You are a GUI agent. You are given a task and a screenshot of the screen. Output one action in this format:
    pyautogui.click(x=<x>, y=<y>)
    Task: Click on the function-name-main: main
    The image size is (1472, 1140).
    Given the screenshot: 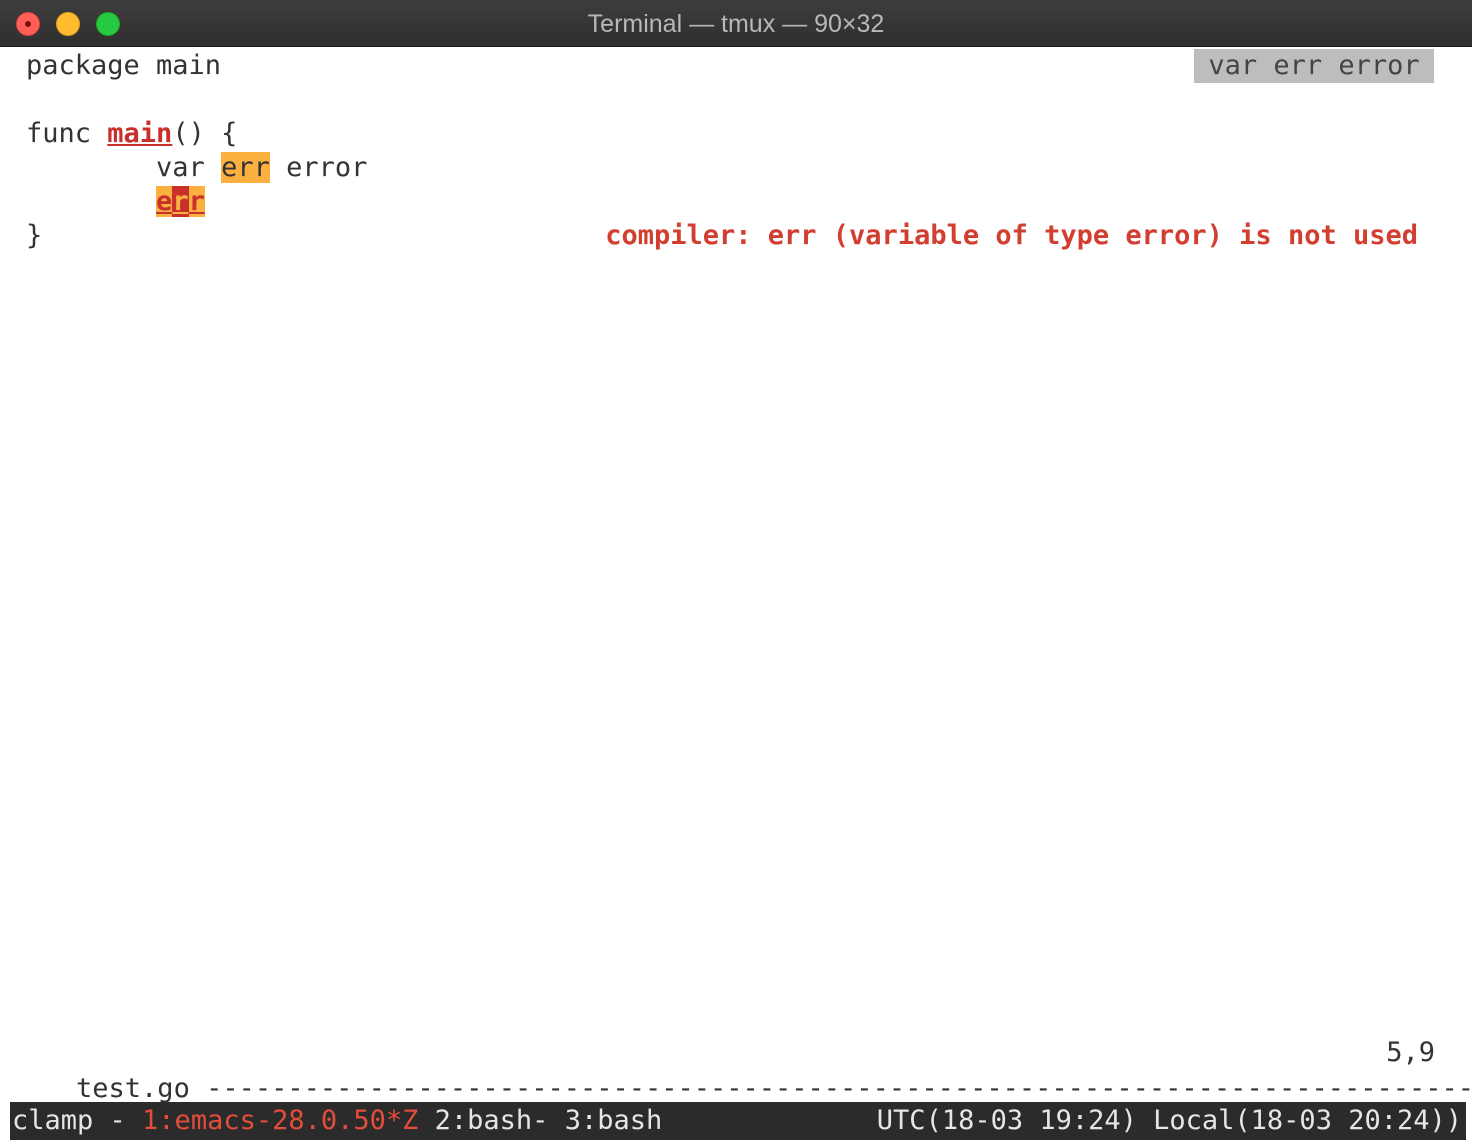 What is the action you would take?
    pyautogui.click(x=139, y=133)
    